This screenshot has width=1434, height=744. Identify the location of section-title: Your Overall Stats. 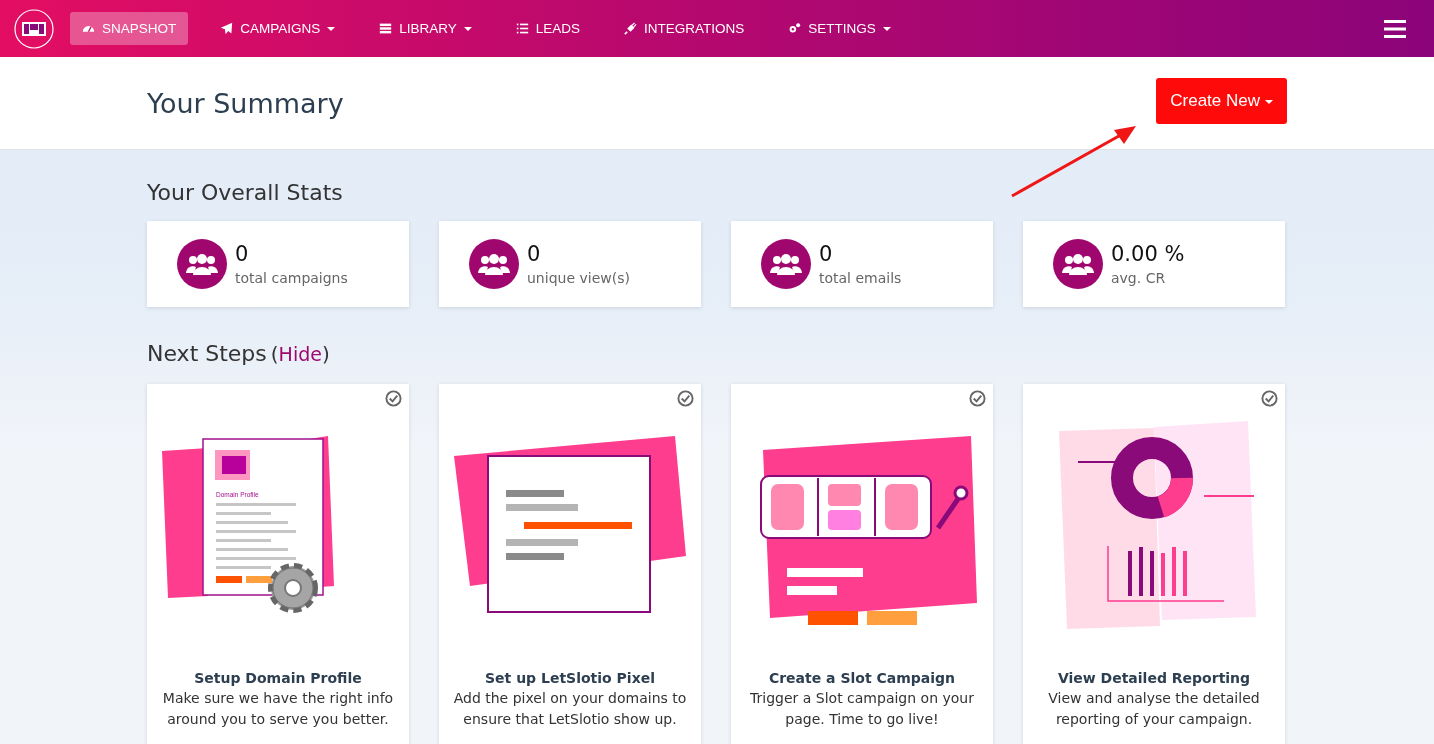
(245, 193).